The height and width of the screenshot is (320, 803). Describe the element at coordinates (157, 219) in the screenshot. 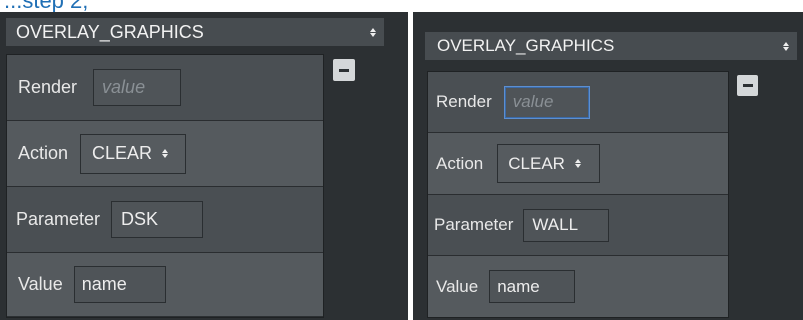

I see `parameter-input: DSK` at that location.